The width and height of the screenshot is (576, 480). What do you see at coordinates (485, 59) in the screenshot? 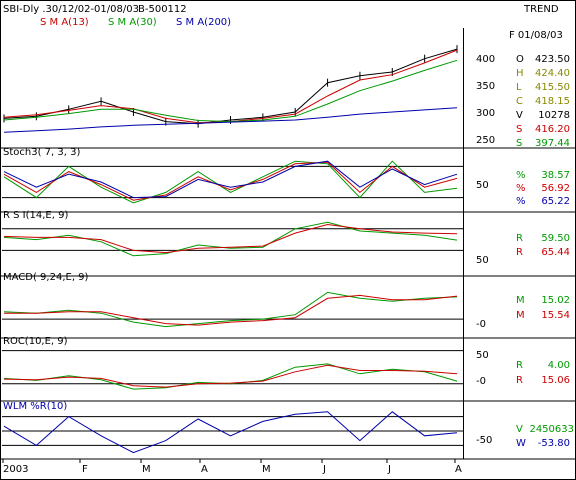
I see `price-tick-400: 400` at bounding box center [485, 59].